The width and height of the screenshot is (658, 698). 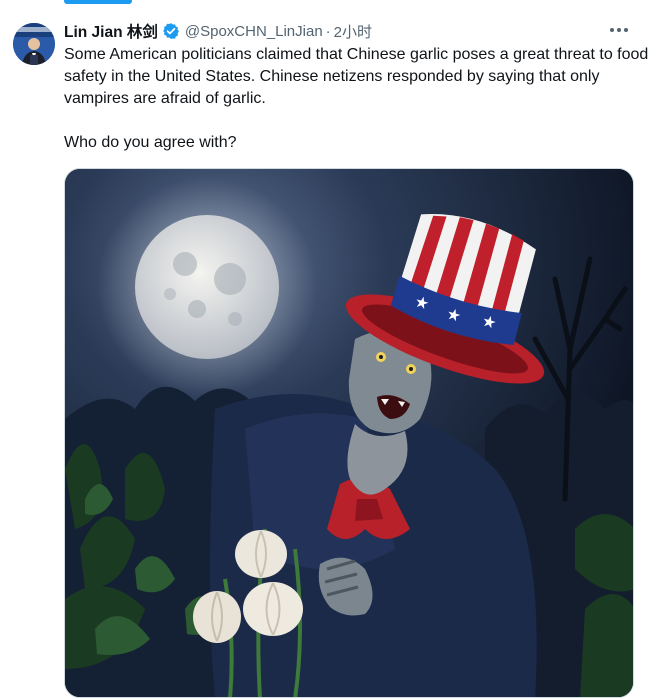 What do you see at coordinates (34, 44) in the screenshot?
I see `avatar` at bounding box center [34, 44].